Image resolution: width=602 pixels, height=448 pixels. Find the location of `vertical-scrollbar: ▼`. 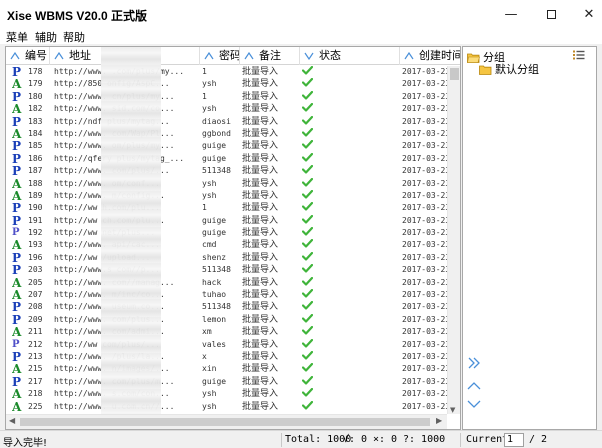

vertical-scrollbar: ▼ is located at coordinates (453, 240).